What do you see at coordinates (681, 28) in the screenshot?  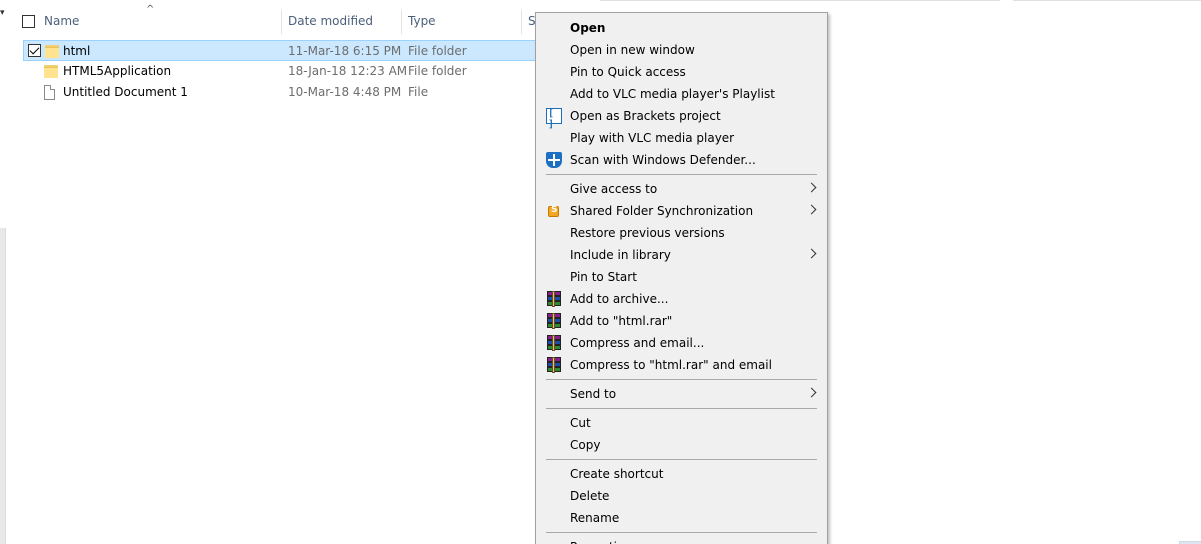 I see `menu-item-open: Open` at bounding box center [681, 28].